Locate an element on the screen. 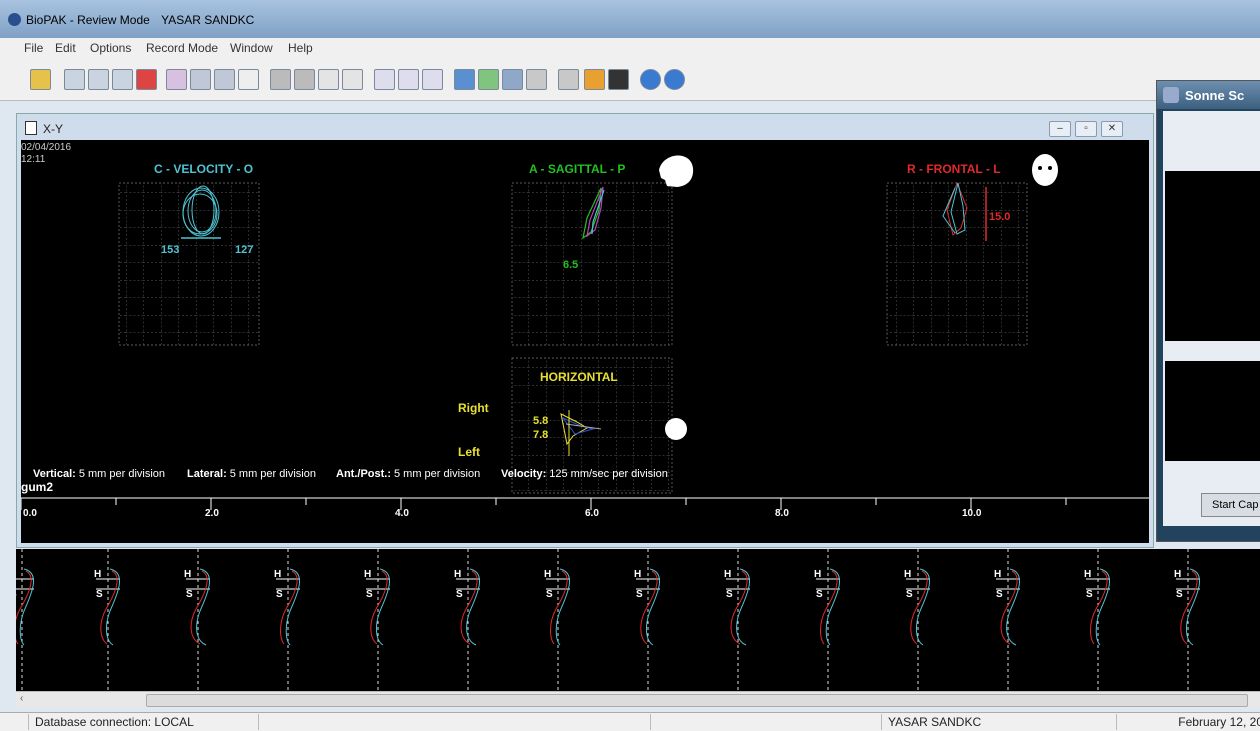  acp-acc-icon is located at coordinates (432, 79).